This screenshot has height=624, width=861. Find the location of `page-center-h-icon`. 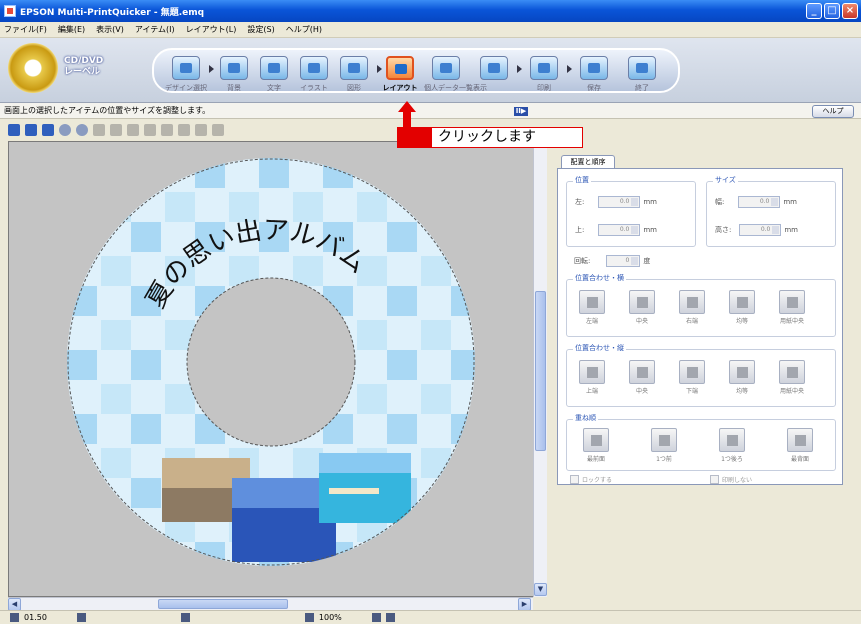

page-center-h-icon is located at coordinates (792, 302).